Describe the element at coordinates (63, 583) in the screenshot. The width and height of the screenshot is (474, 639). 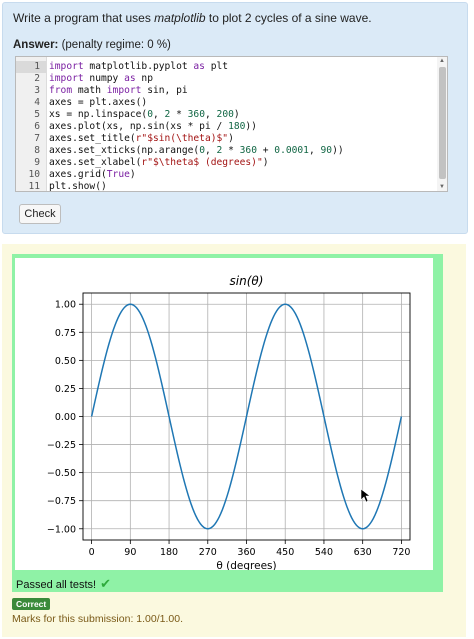
I see `passed-message: Passed all tests! ✔` at that location.